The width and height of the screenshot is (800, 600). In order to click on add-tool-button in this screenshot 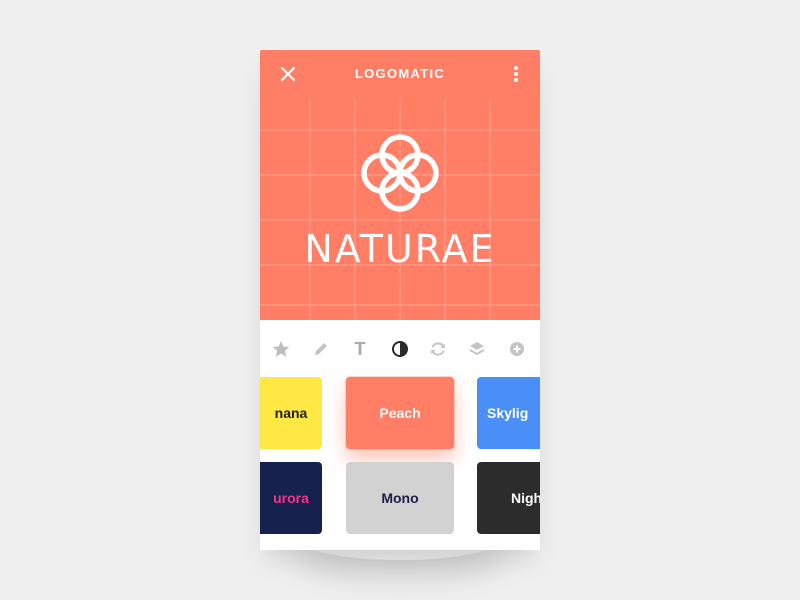, I will do `click(517, 349)`.